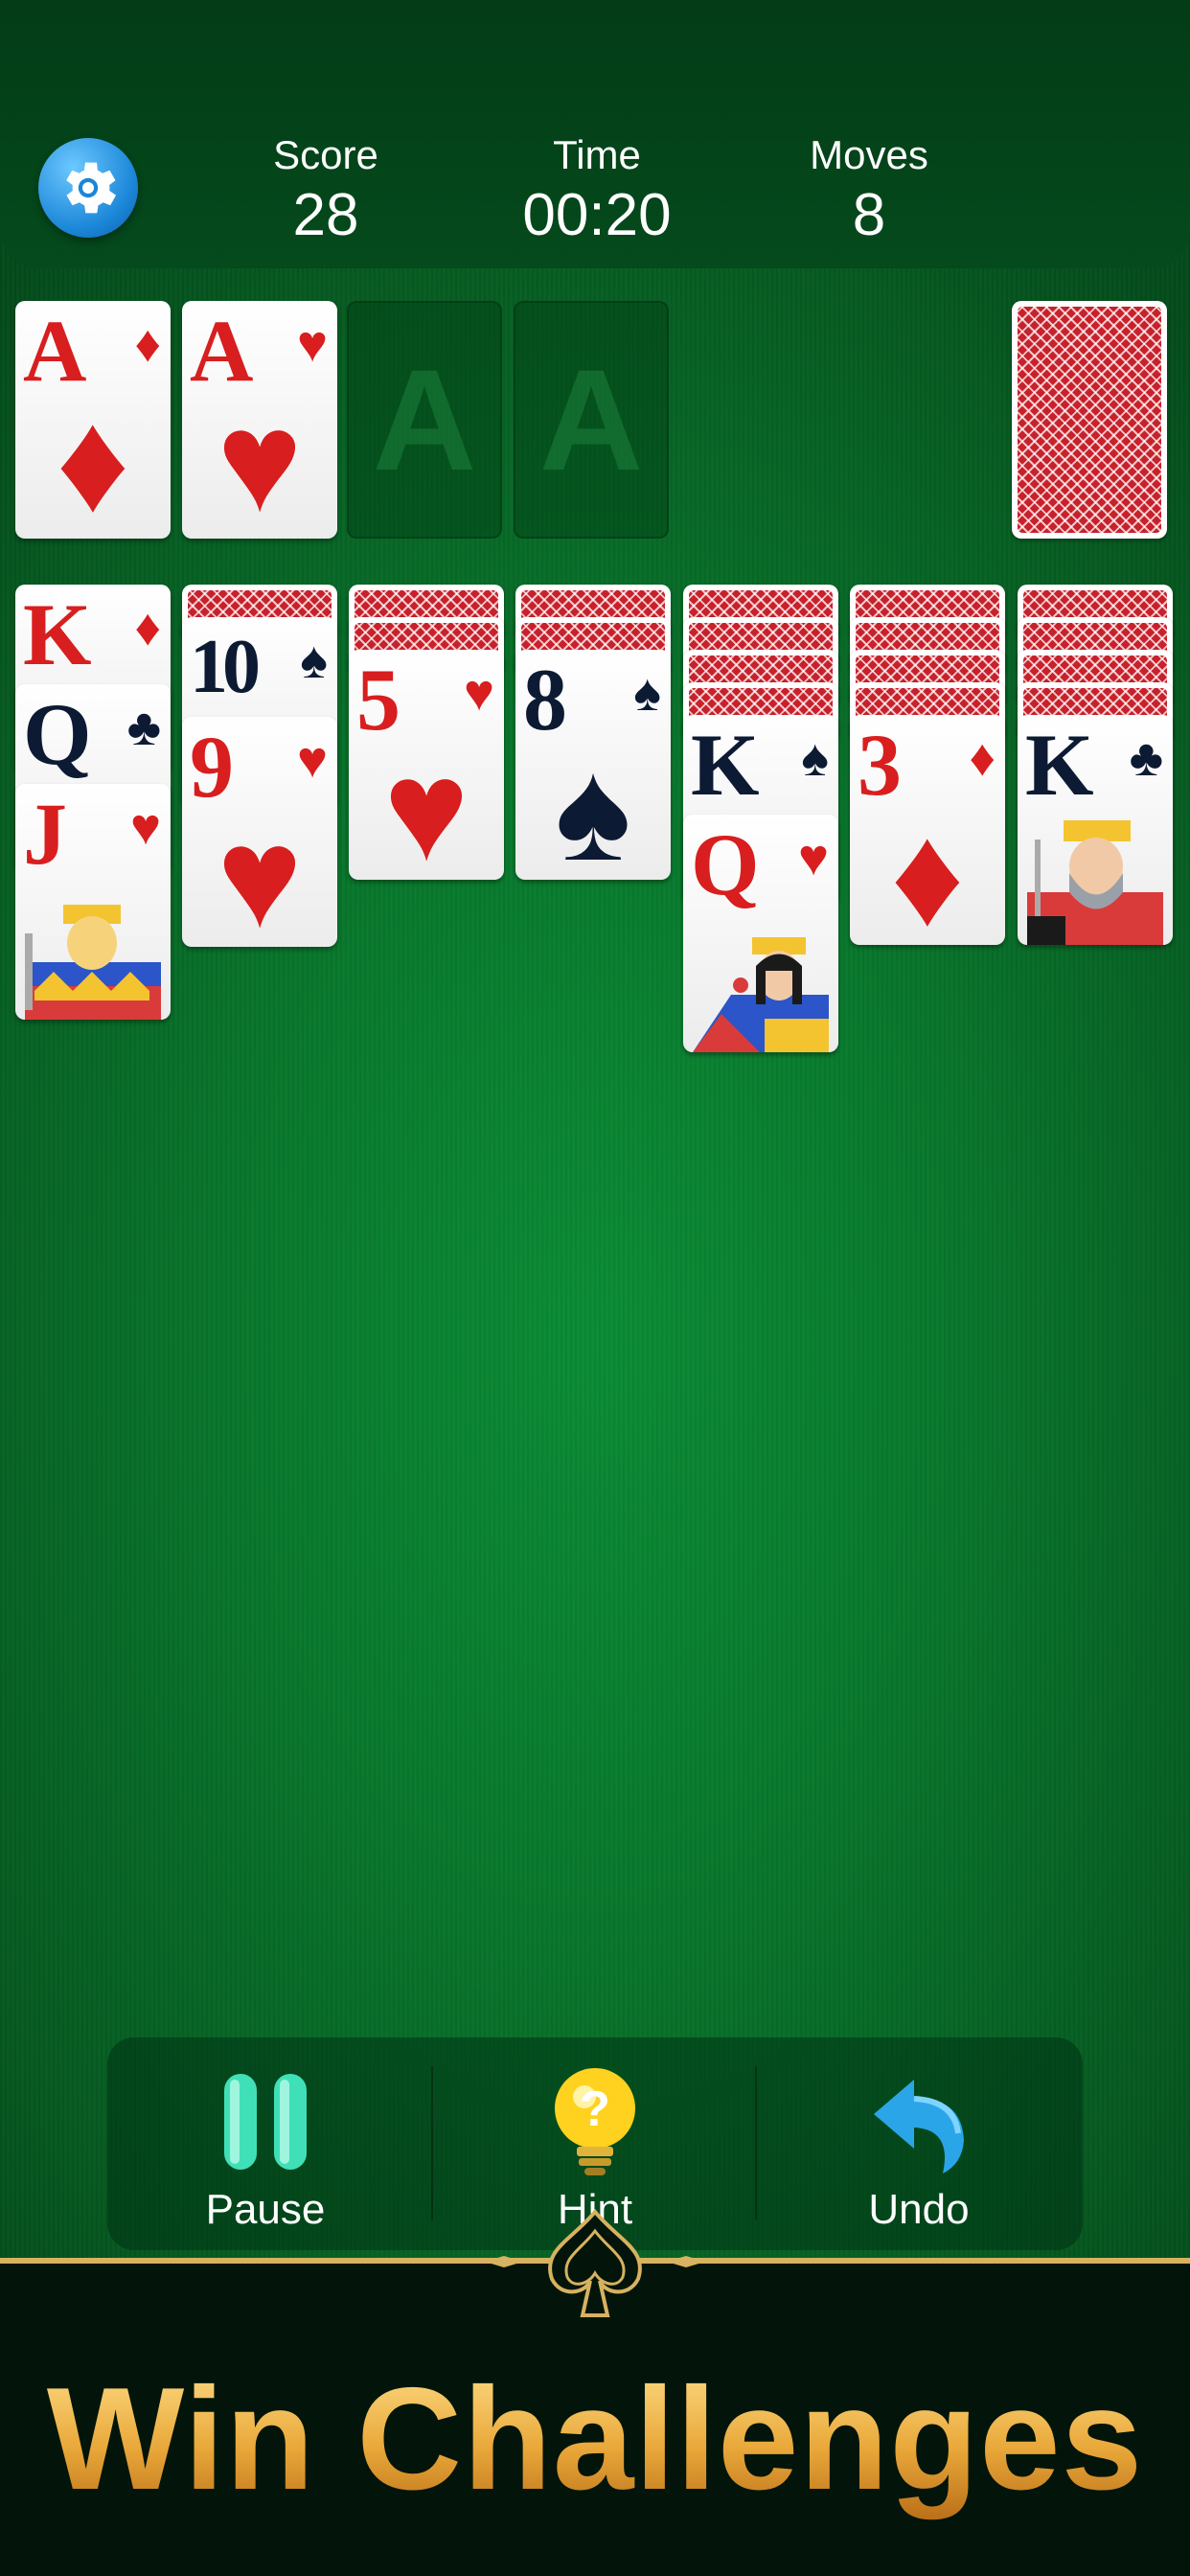  Describe the element at coordinates (326, 215) in the screenshot. I see `score-value: 28` at that location.